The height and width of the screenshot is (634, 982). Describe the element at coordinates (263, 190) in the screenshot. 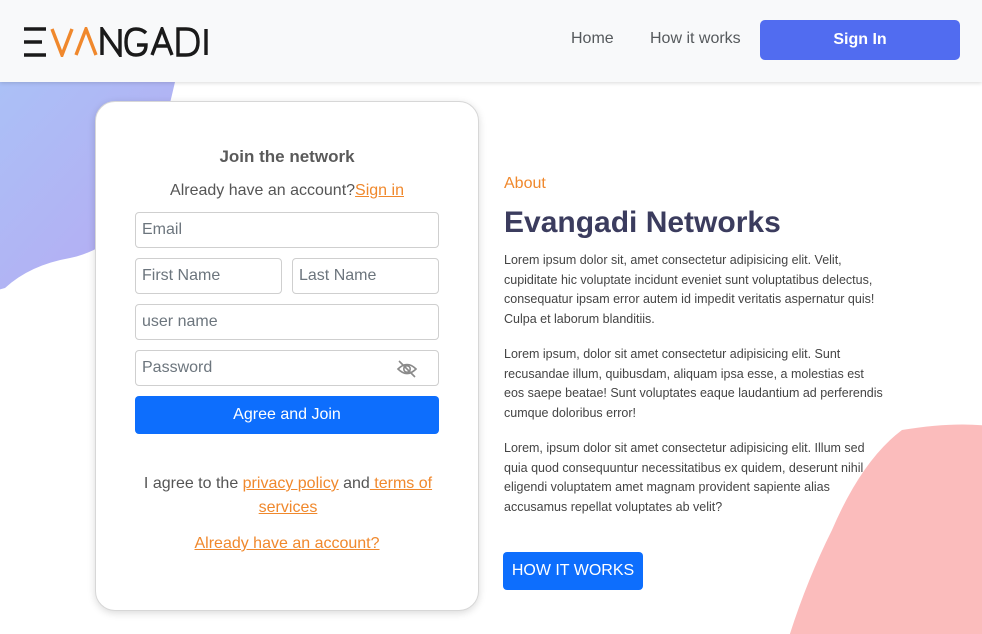

I see `already-account-text: Already have an account?` at that location.